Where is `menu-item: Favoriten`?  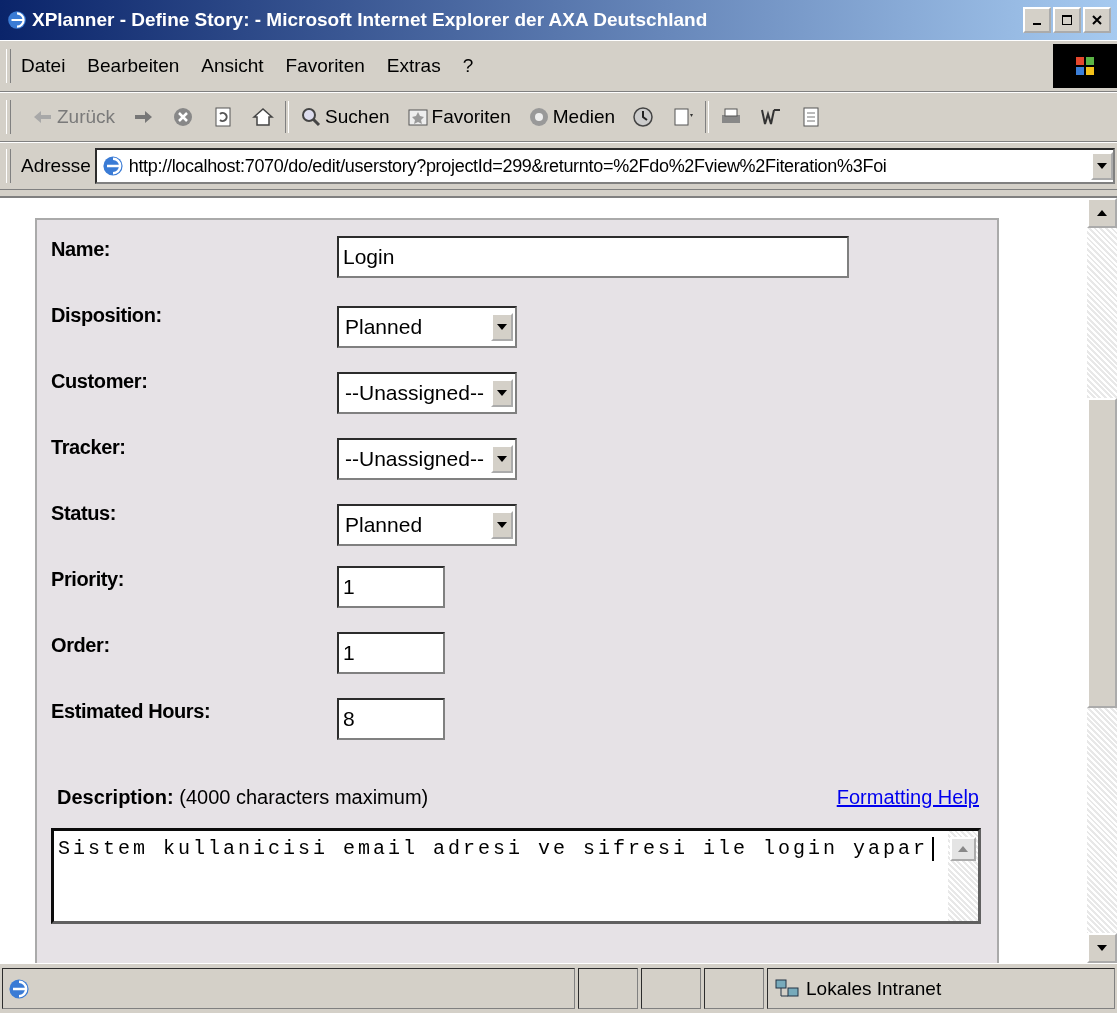
menu-item: Favoriten is located at coordinates (325, 66).